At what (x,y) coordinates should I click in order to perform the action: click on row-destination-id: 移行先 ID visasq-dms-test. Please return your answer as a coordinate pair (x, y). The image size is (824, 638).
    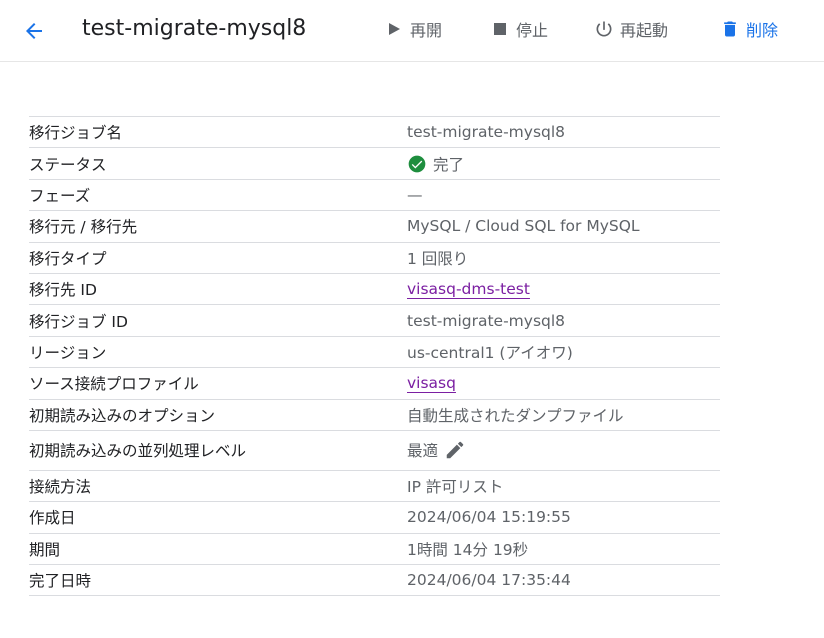
    Looking at the image, I should click on (374, 290).